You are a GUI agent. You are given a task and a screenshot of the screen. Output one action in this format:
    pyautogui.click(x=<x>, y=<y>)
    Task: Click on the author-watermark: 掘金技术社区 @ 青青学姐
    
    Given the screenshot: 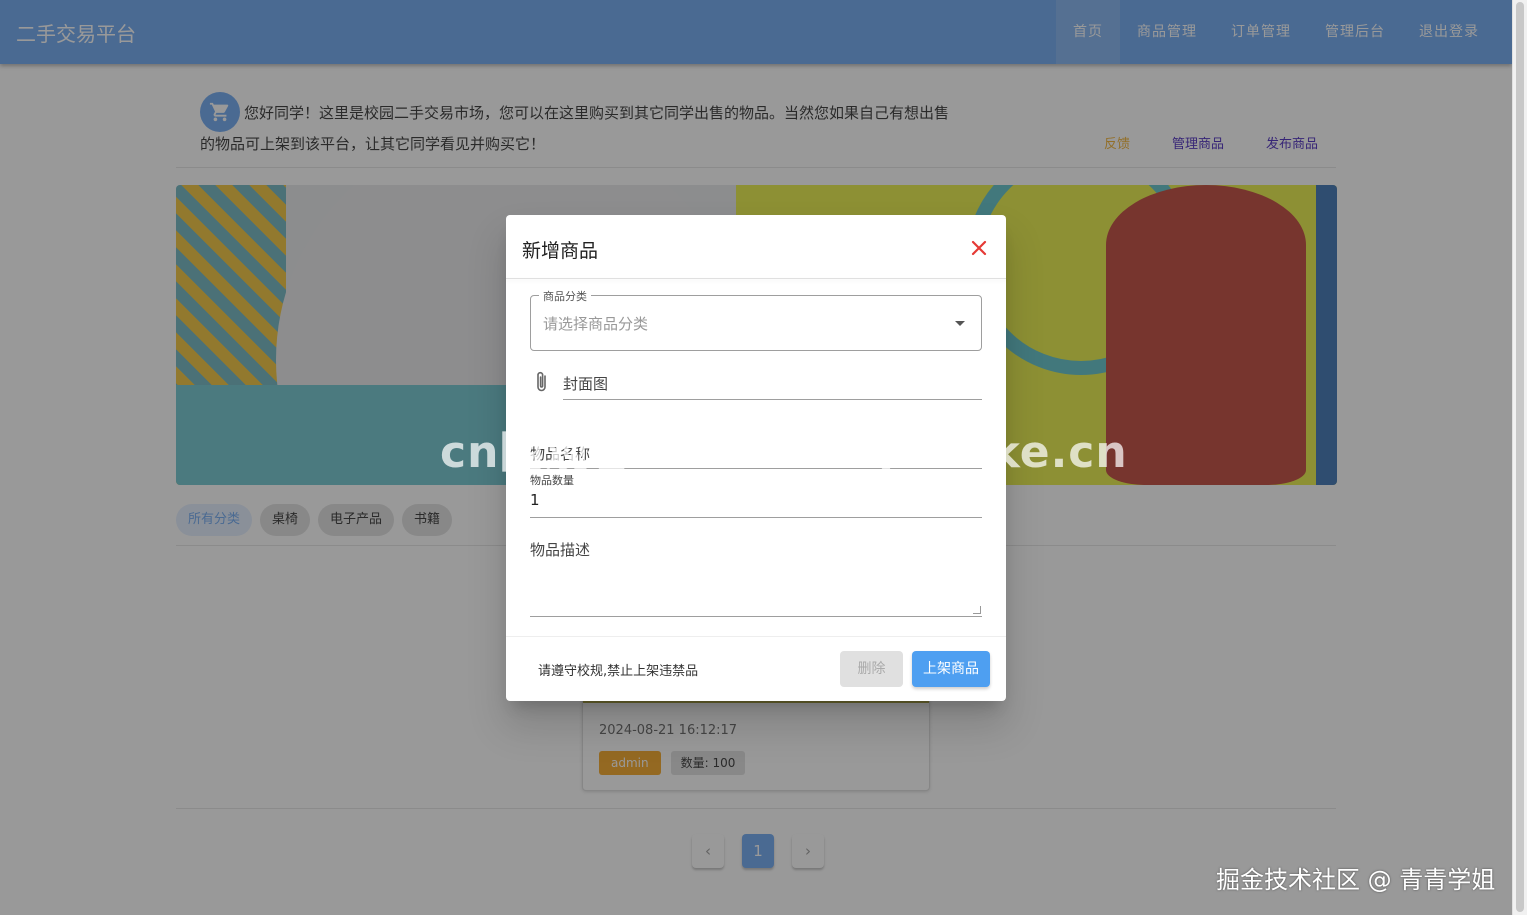 What is the action you would take?
    pyautogui.click(x=1356, y=880)
    